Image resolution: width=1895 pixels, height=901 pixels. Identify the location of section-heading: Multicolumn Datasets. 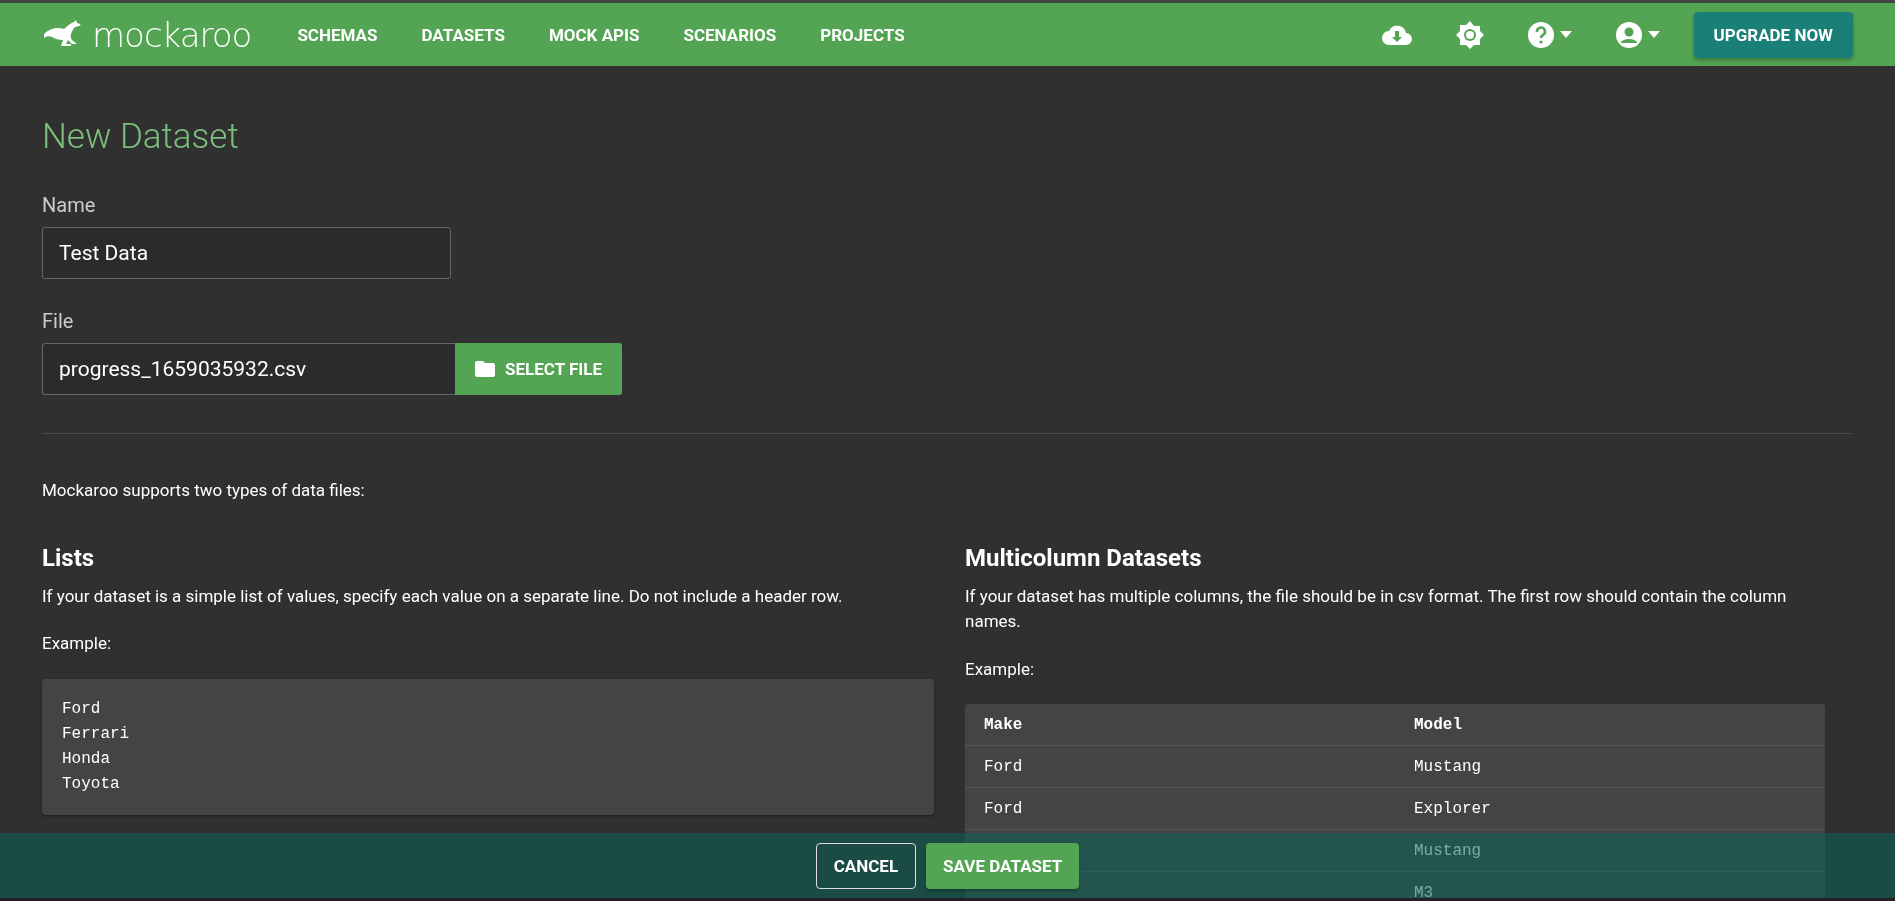
(1084, 557).